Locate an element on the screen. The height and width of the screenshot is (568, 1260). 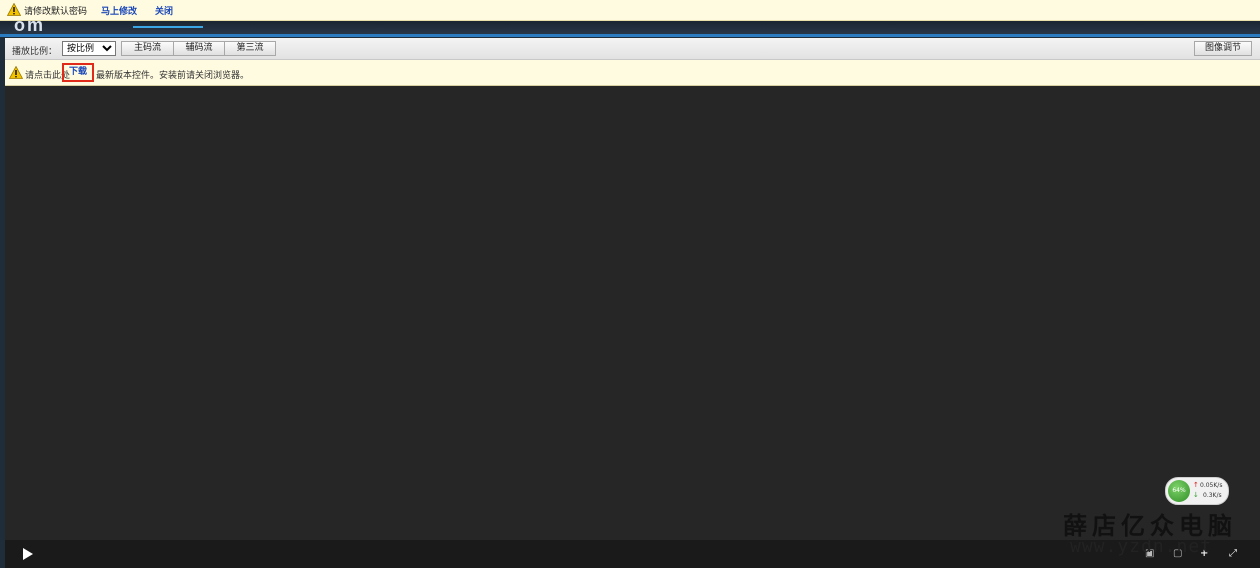
upload-arrow-icon: ↑ is located at coordinates (1196, 485).